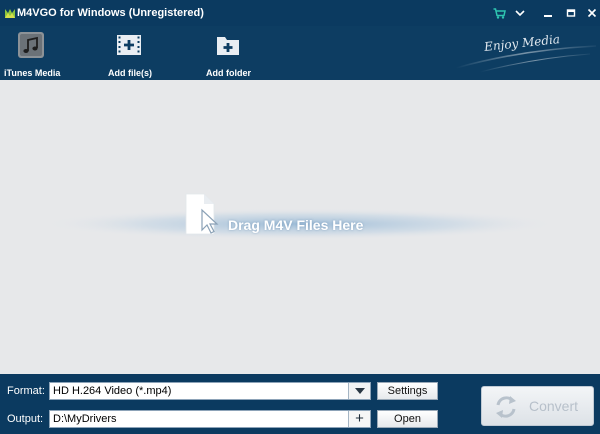 Image resolution: width=600 pixels, height=434 pixels. What do you see at coordinates (506, 407) in the screenshot?
I see `refresh-icon` at bounding box center [506, 407].